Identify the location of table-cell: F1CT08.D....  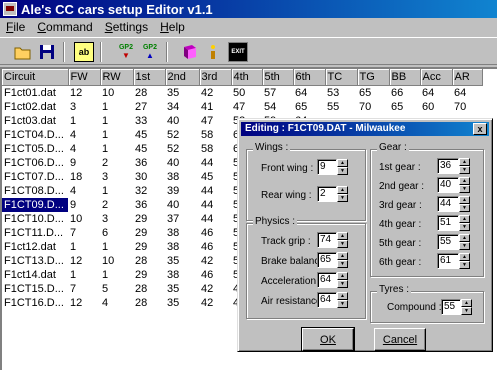
(35, 191).